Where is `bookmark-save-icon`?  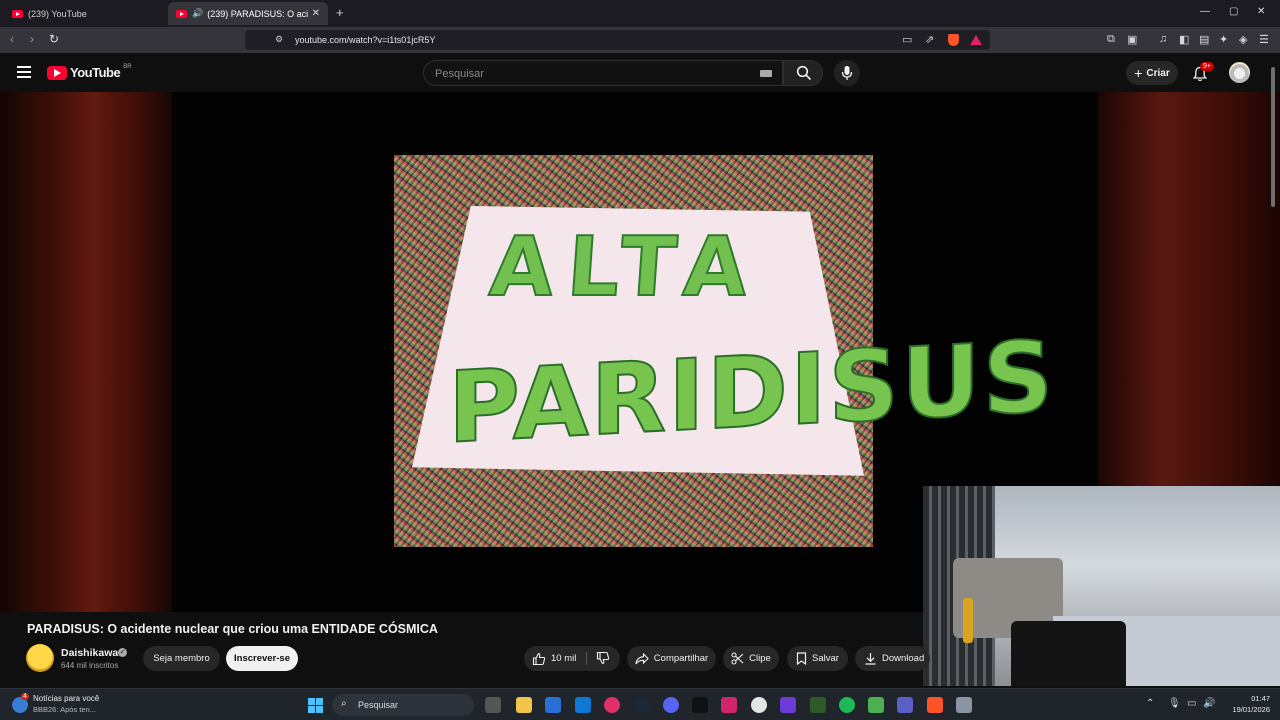 bookmark-save-icon is located at coordinates (801, 658).